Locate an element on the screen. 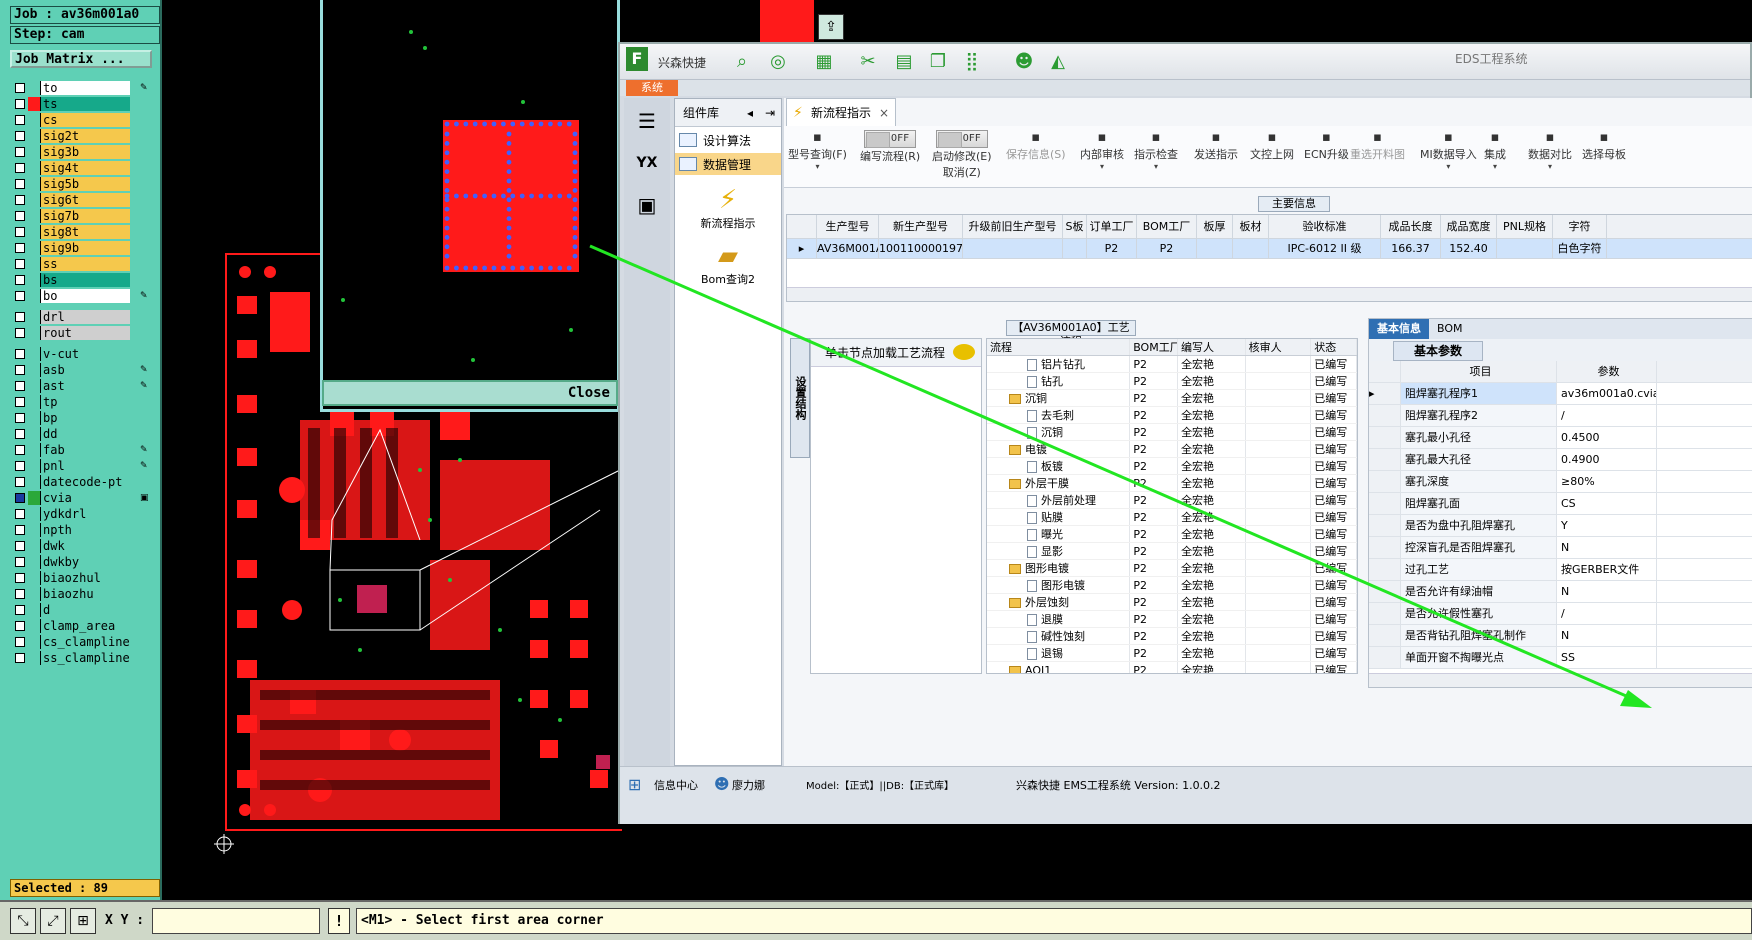  column-header: 板材 is located at coordinates (1251, 226).